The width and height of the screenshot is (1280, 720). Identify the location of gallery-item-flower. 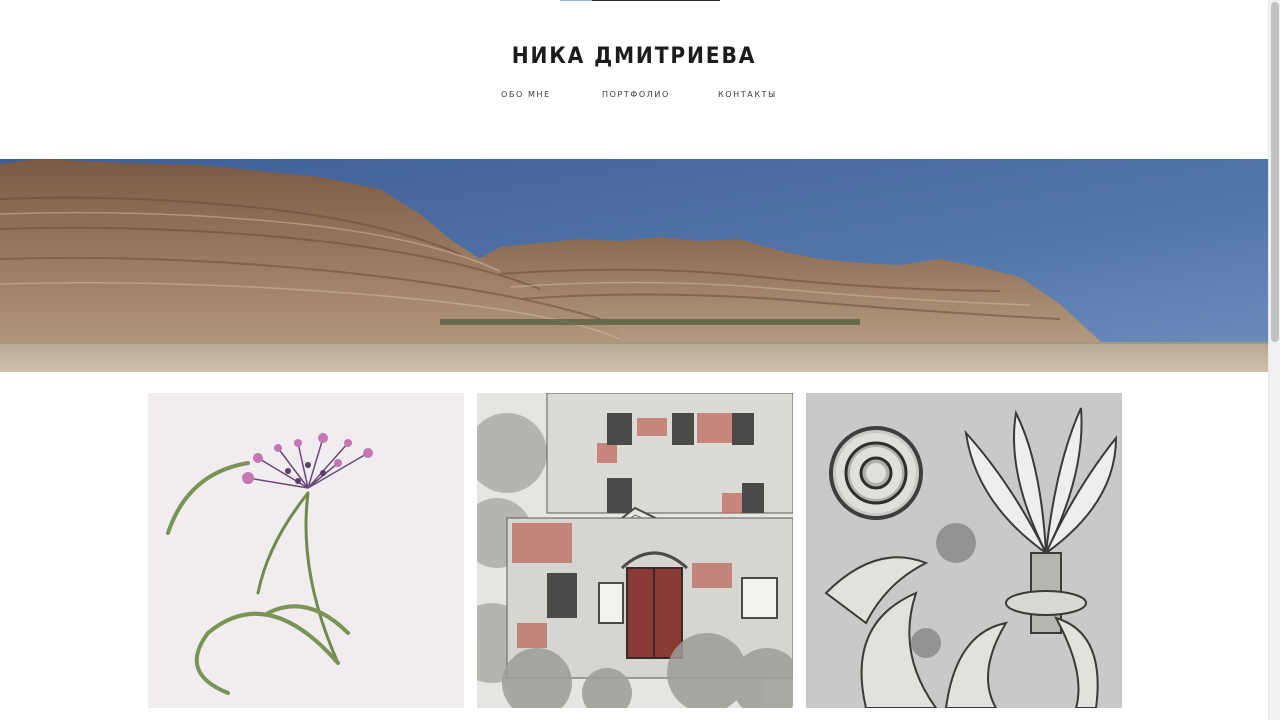
(306, 550).